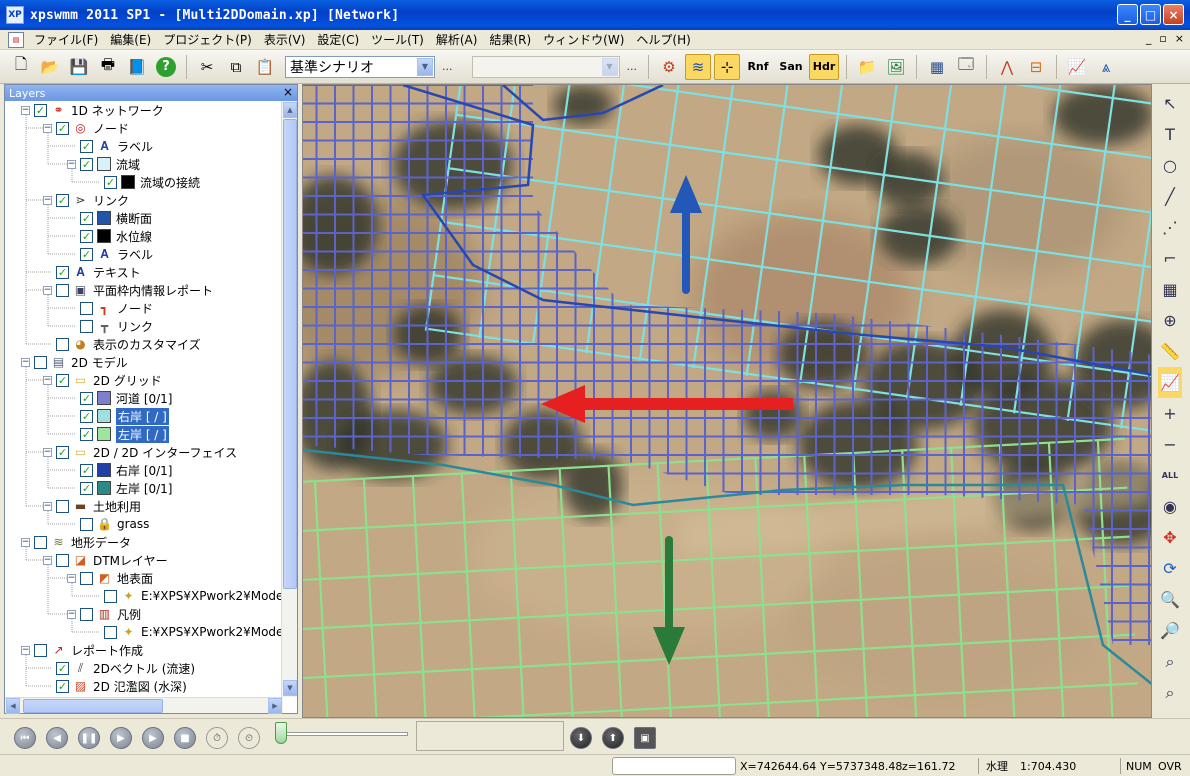 Image resolution: width=1190 pixels, height=776 pixels. What do you see at coordinates (115, 686) in the screenshot?
I see `layer-row: ▨ 2D 氾濫図 (水深)` at bounding box center [115, 686].